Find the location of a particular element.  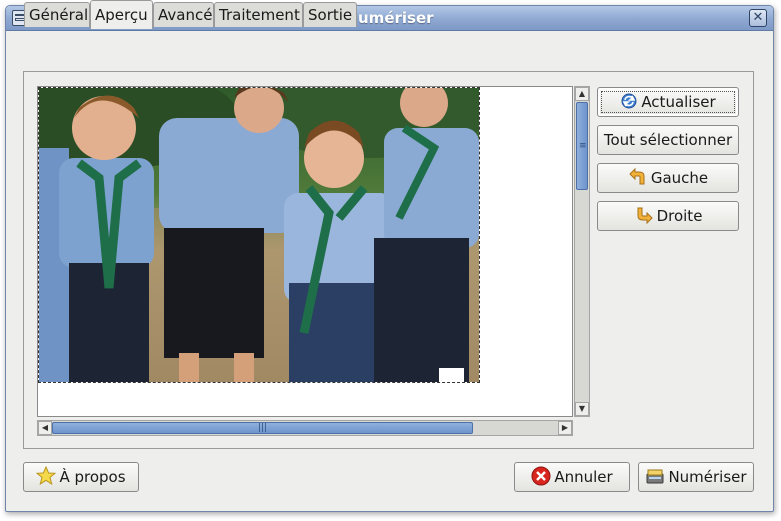

tab-label: Sortie is located at coordinates (330, 15).